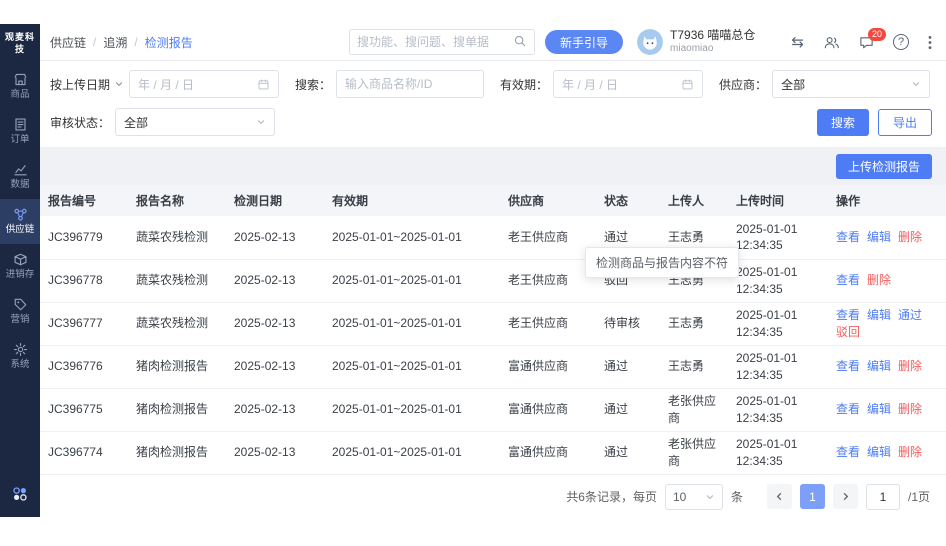 The width and height of the screenshot is (946, 546). What do you see at coordinates (848, 332) in the screenshot?
I see `reject-action-link: 驳回` at bounding box center [848, 332].